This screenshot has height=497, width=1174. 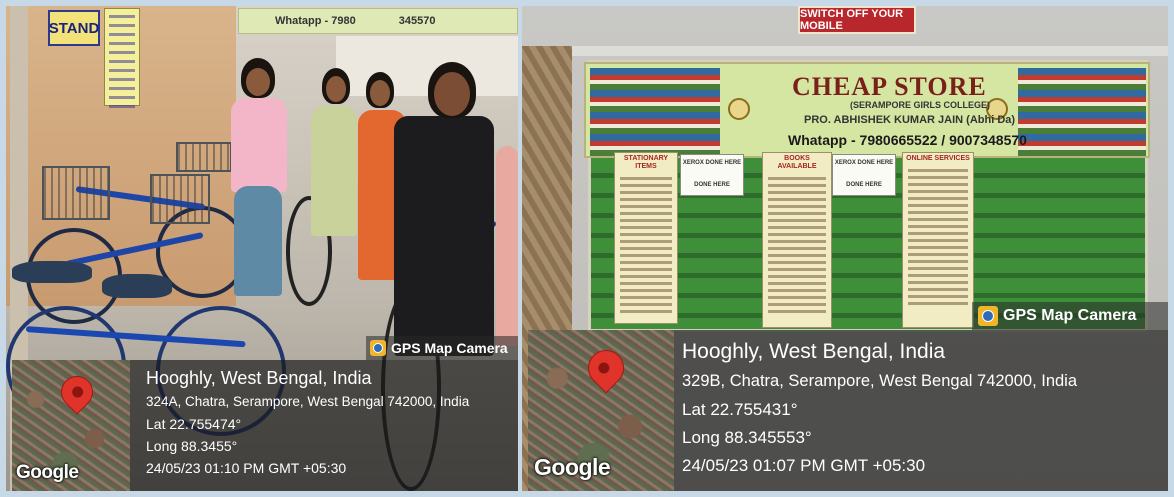 I want to click on wall-molding, so click(x=870, y=51).